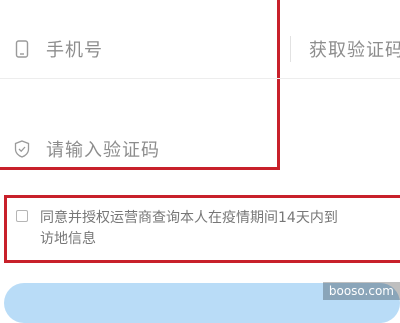  I want to click on phone-icon, so click(22, 49).